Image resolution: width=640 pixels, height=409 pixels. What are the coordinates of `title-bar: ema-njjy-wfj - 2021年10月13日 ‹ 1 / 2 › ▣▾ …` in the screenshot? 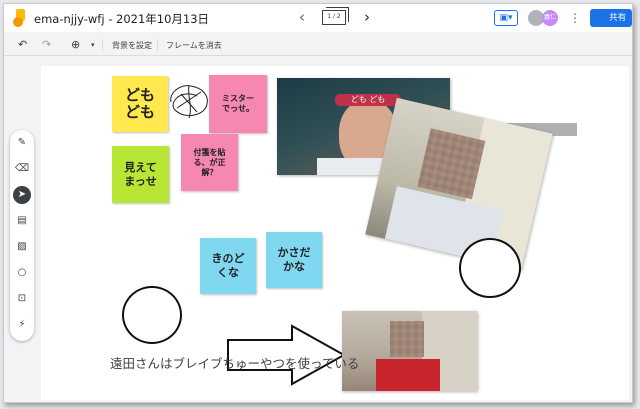 It's located at (318, 18).